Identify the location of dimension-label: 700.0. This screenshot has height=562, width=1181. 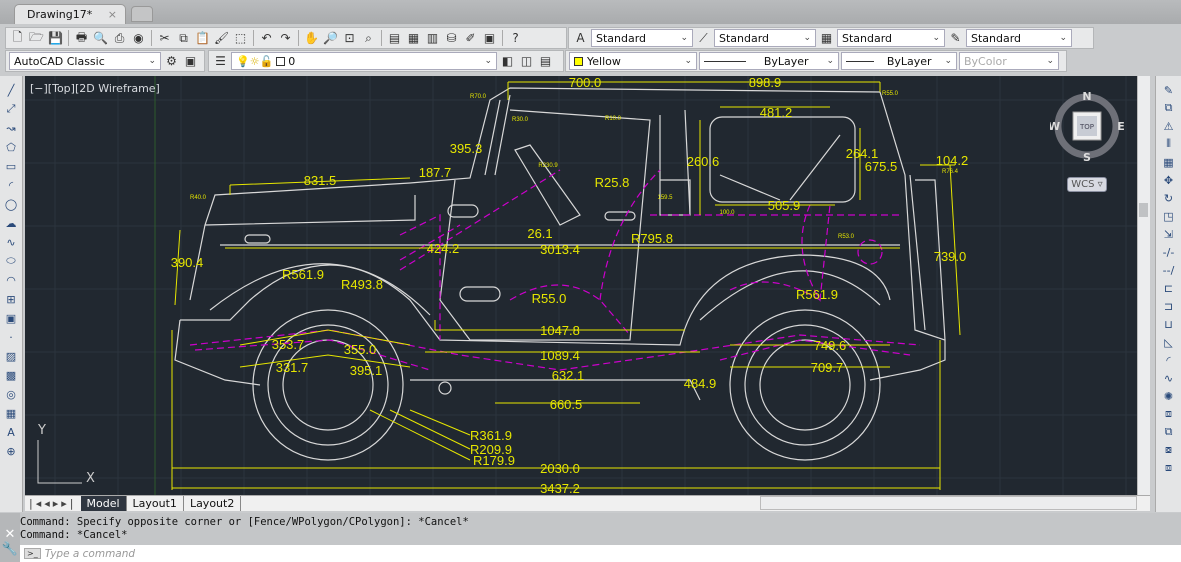
(585, 83).